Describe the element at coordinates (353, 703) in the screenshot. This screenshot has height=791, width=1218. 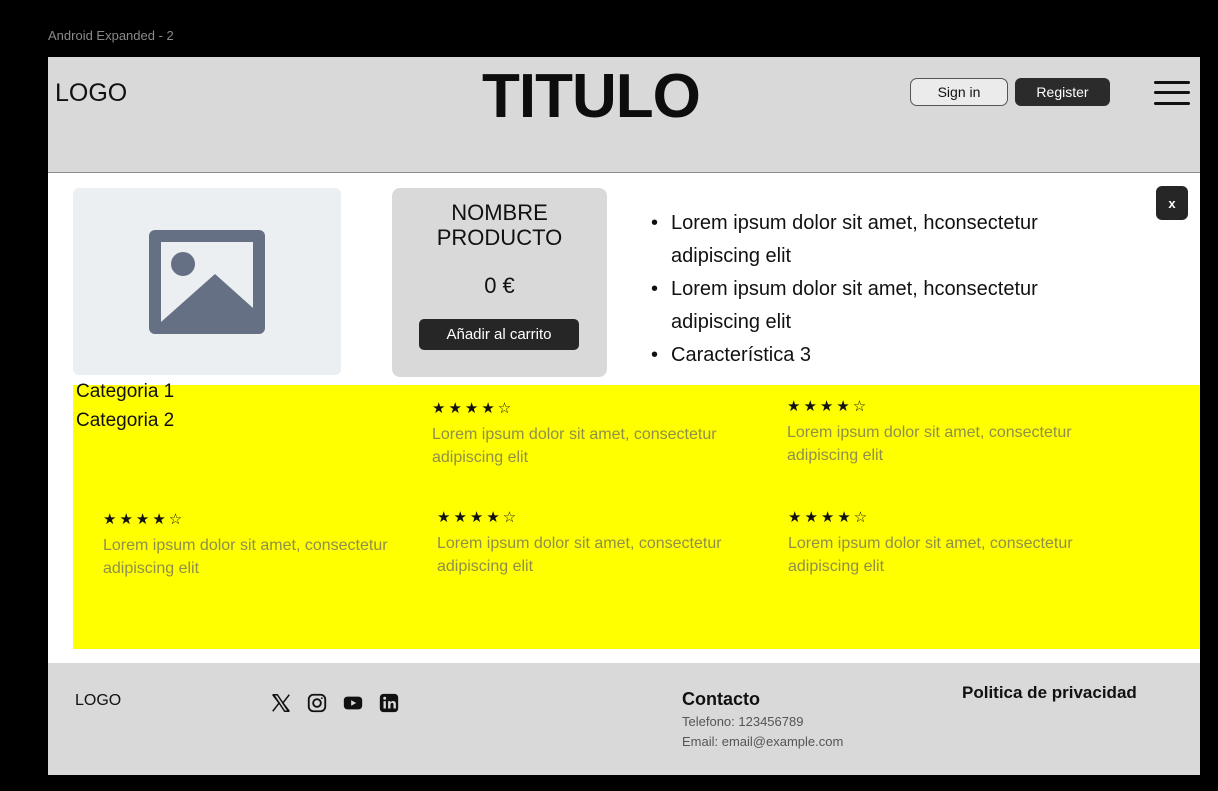
I see `youtube-icon` at that location.